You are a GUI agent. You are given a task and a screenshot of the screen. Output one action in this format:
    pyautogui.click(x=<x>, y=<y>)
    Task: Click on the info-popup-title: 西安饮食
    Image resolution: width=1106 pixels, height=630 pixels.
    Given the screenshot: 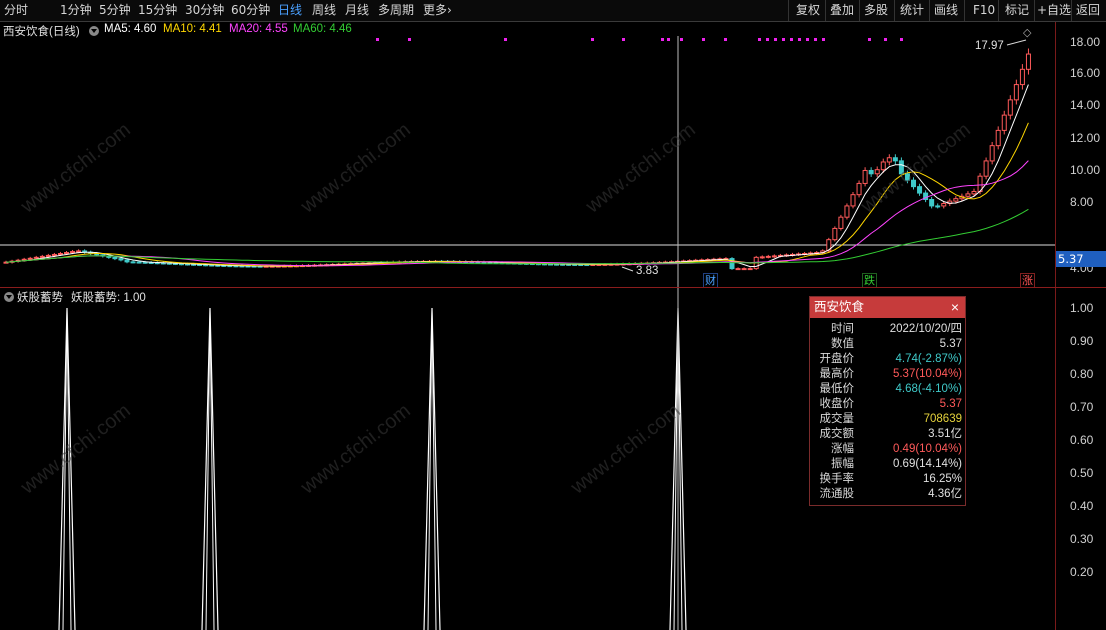 What is the action you would take?
    pyautogui.click(x=839, y=307)
    